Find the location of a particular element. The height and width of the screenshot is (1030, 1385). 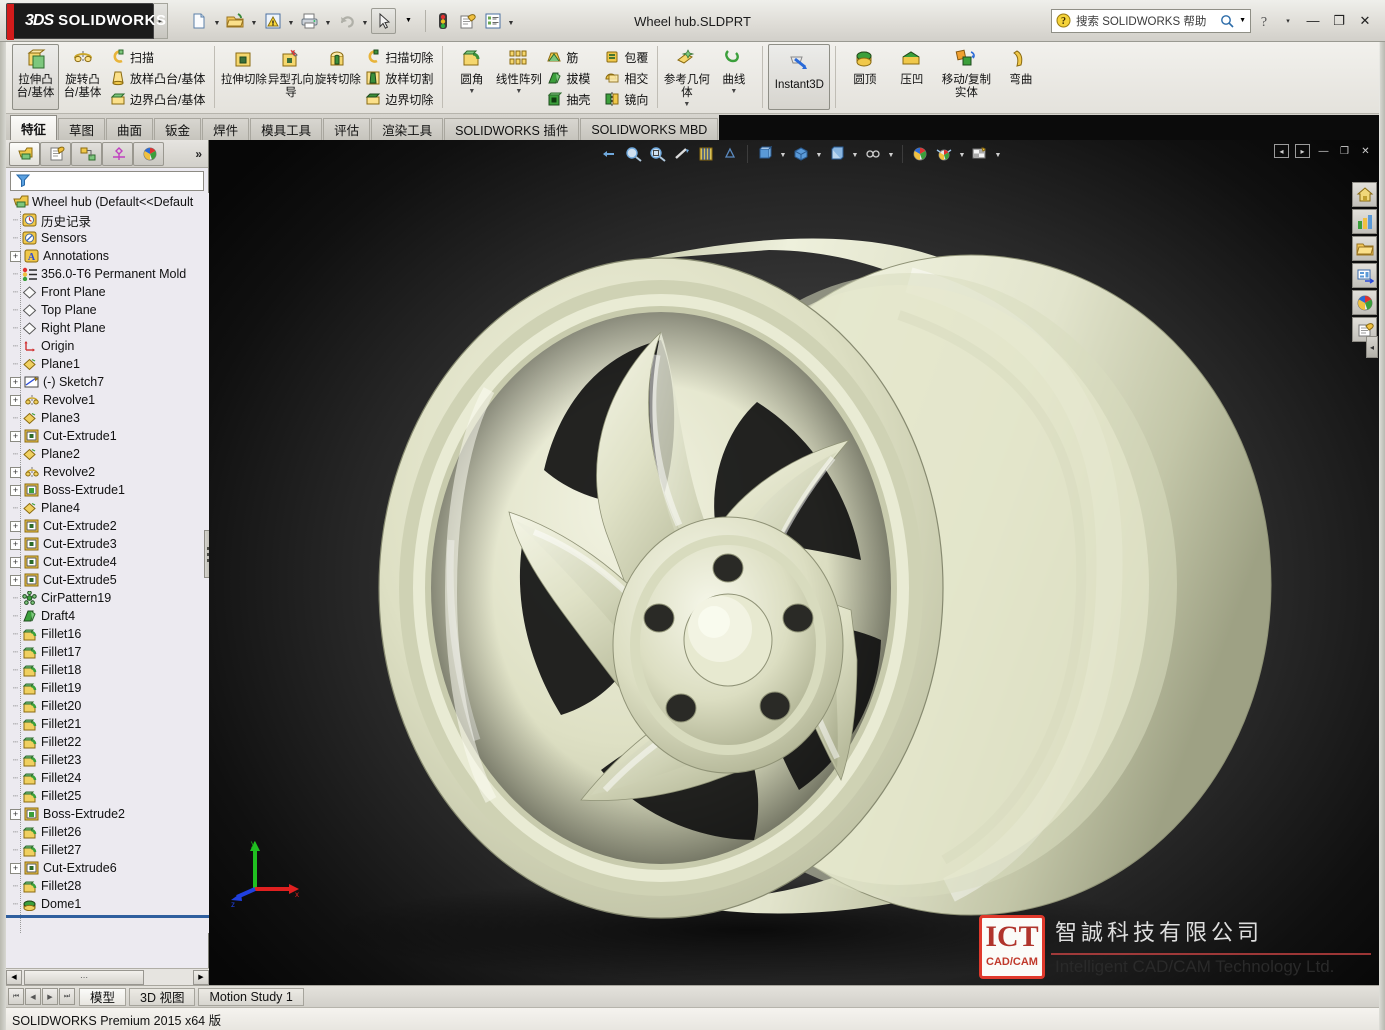

apply-scene-caret-icon: ▼ is located at coordinates (891, 154).